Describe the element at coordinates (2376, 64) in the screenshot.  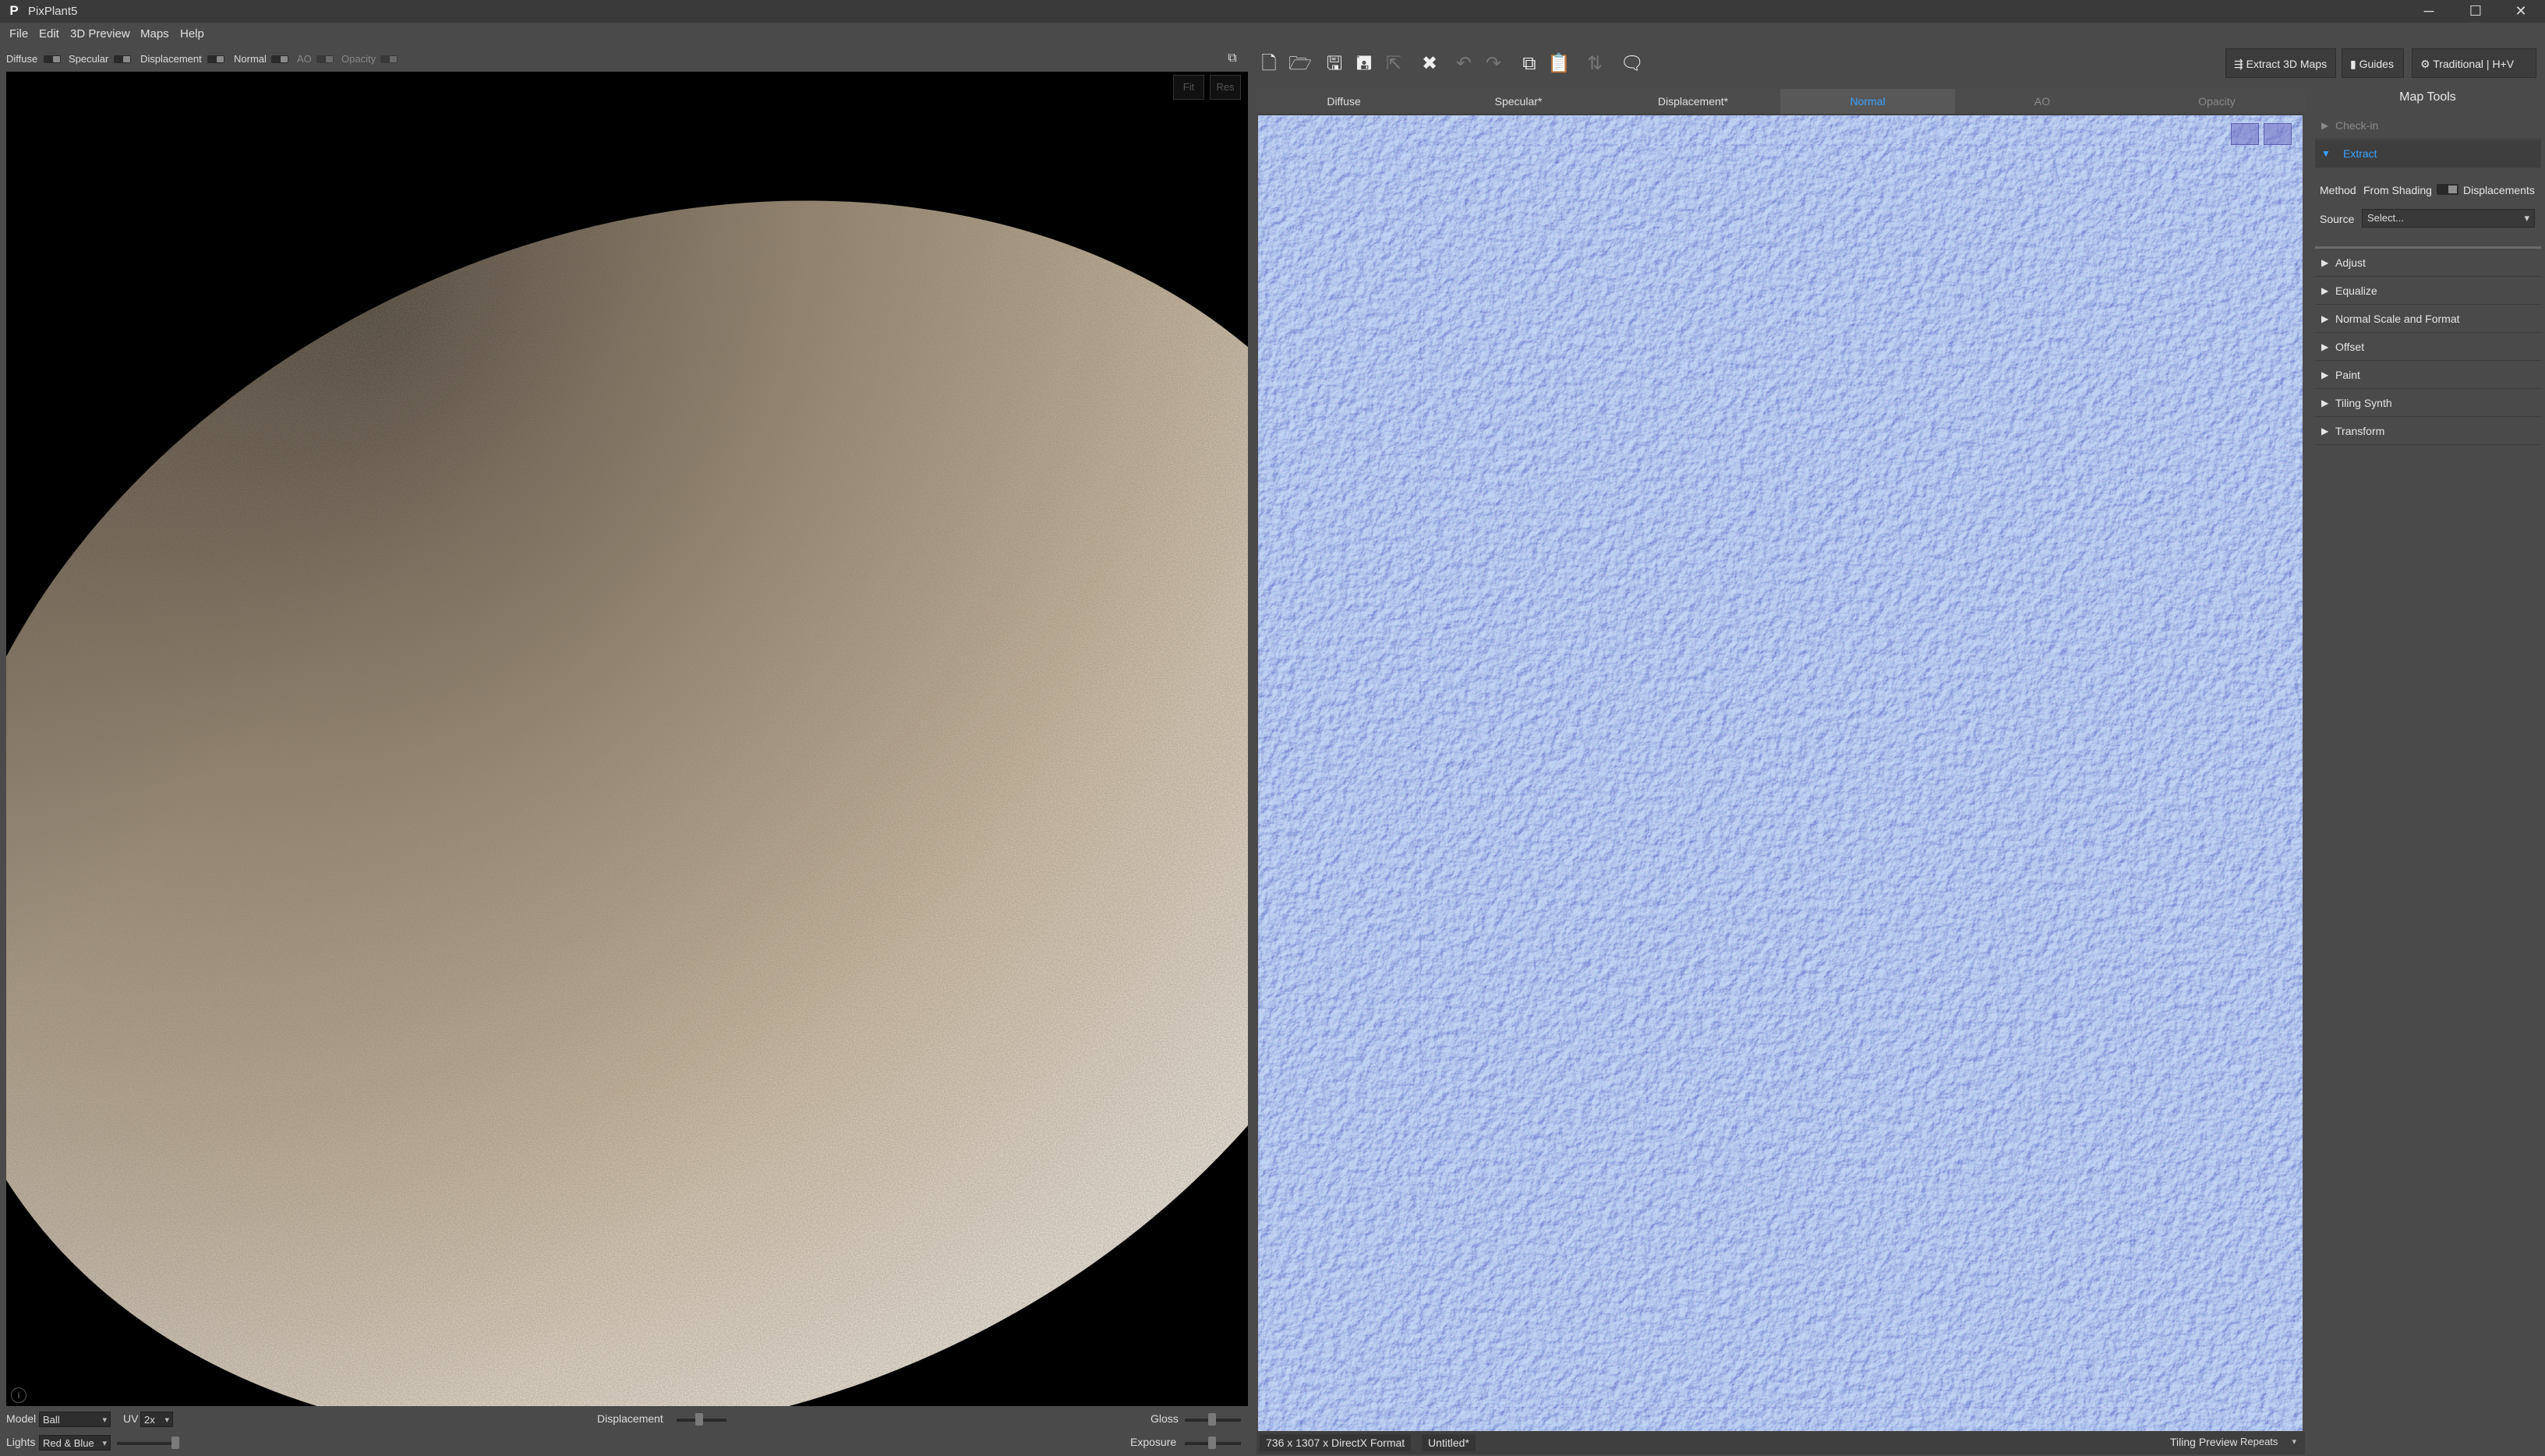
I see `guides-button-label: Guides` at that location.